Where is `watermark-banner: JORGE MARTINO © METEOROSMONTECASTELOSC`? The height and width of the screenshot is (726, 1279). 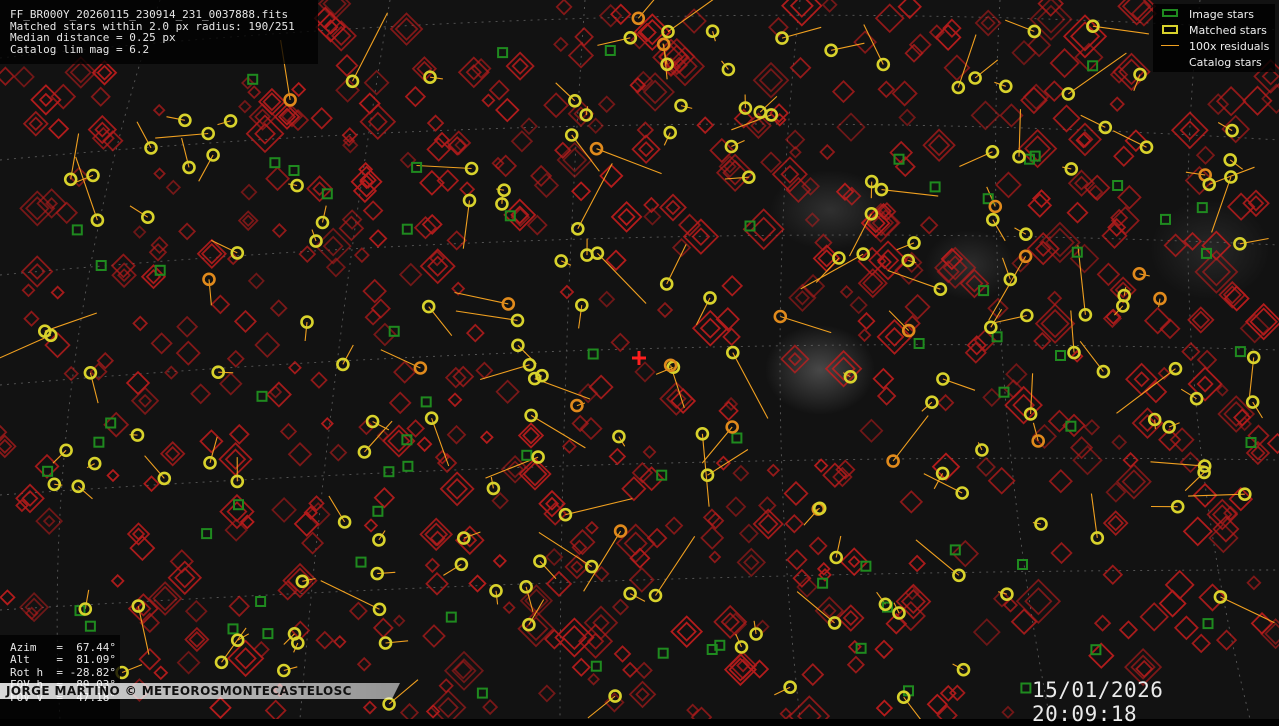
watermark-banner: JORGE MARTINO © METEOROSMONTECASTELOSC is located at coordinates (200, 691).